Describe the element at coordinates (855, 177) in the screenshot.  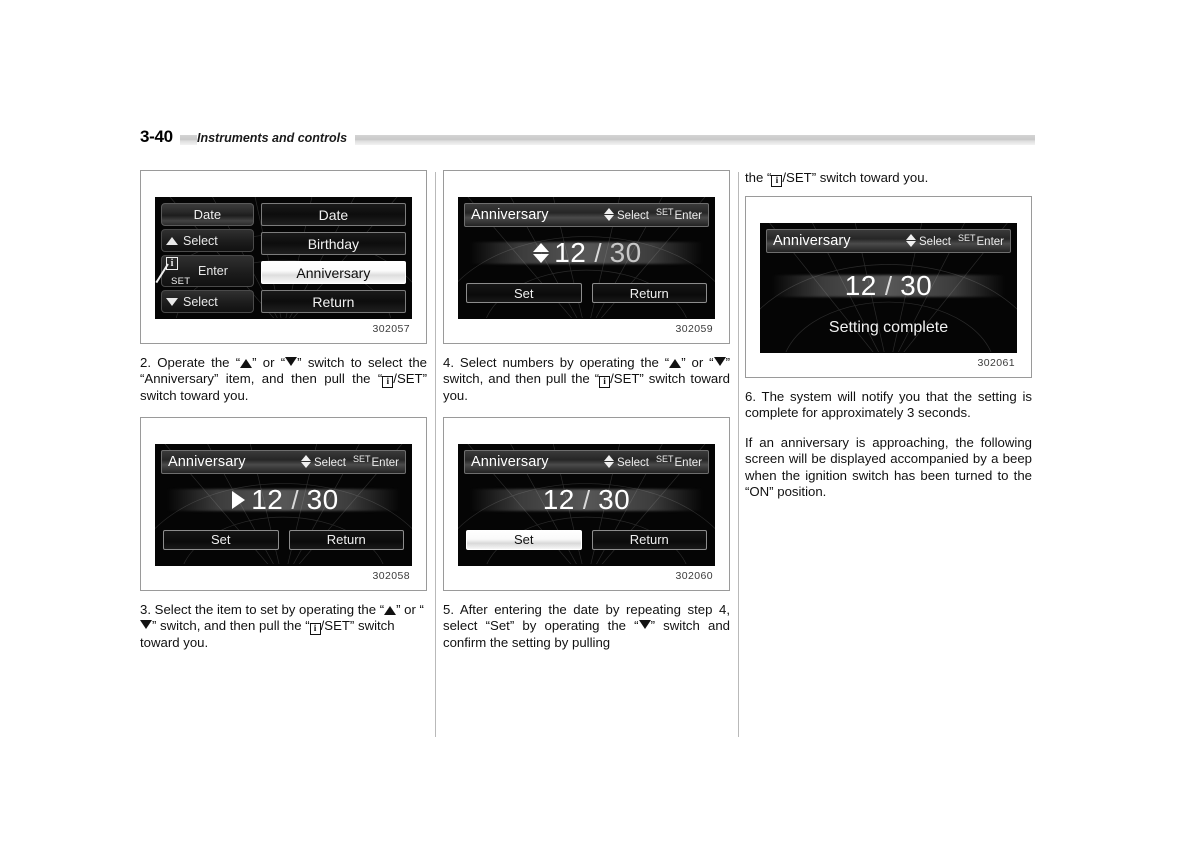
I see `step5cont-part-b: /SET” switch toward you.` at that location.